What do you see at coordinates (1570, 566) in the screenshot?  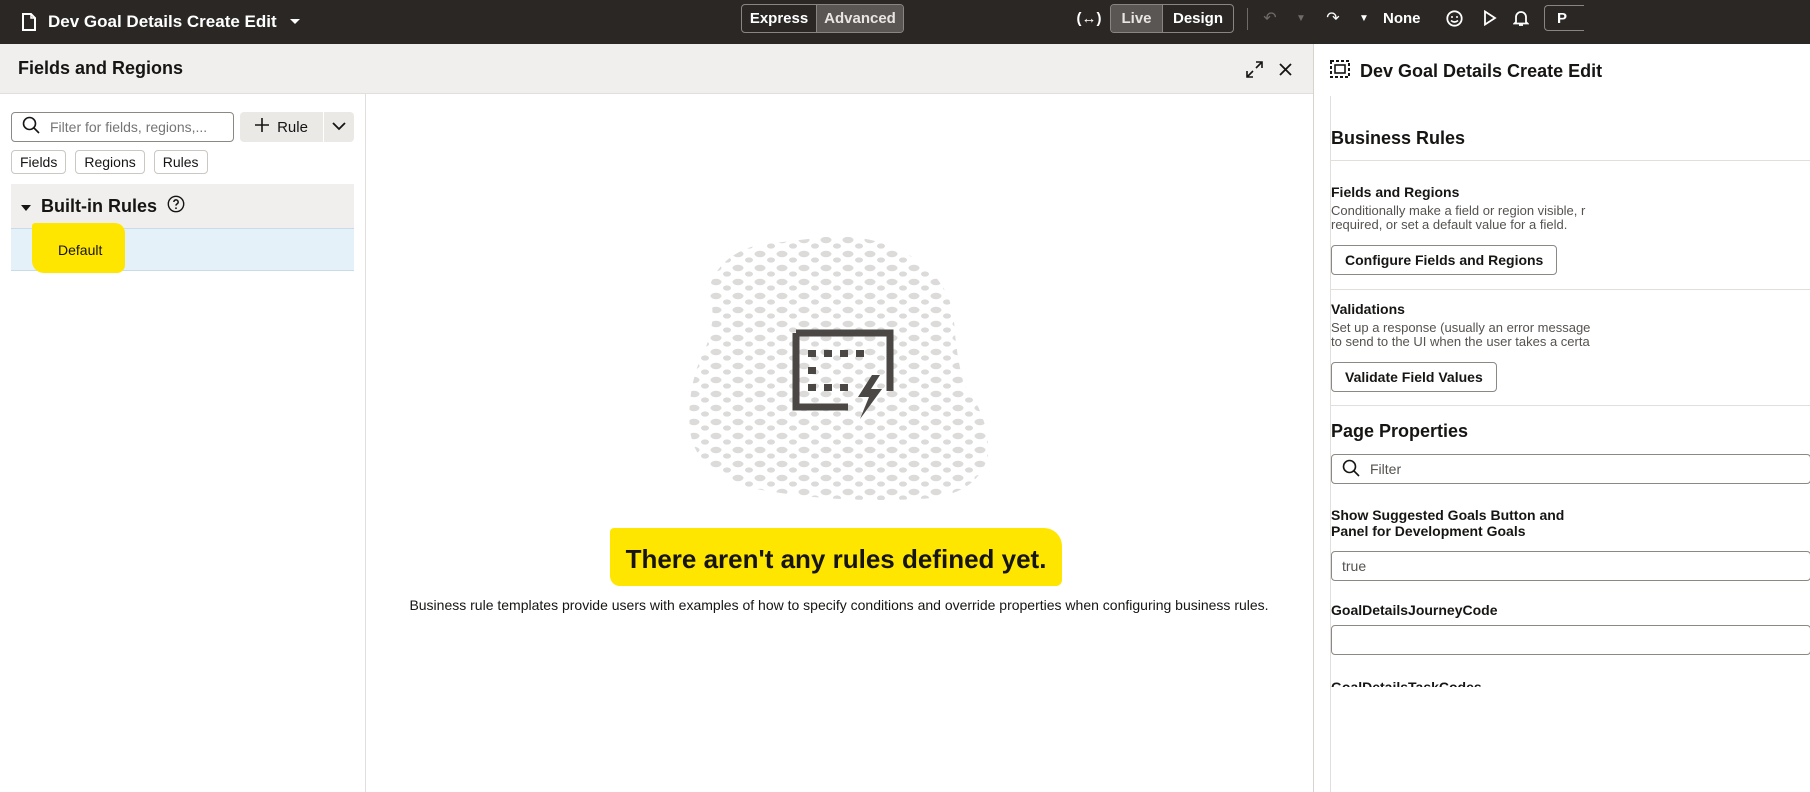 I see `show-suggested-goals-field: true` at bounding box center [1570, 566].